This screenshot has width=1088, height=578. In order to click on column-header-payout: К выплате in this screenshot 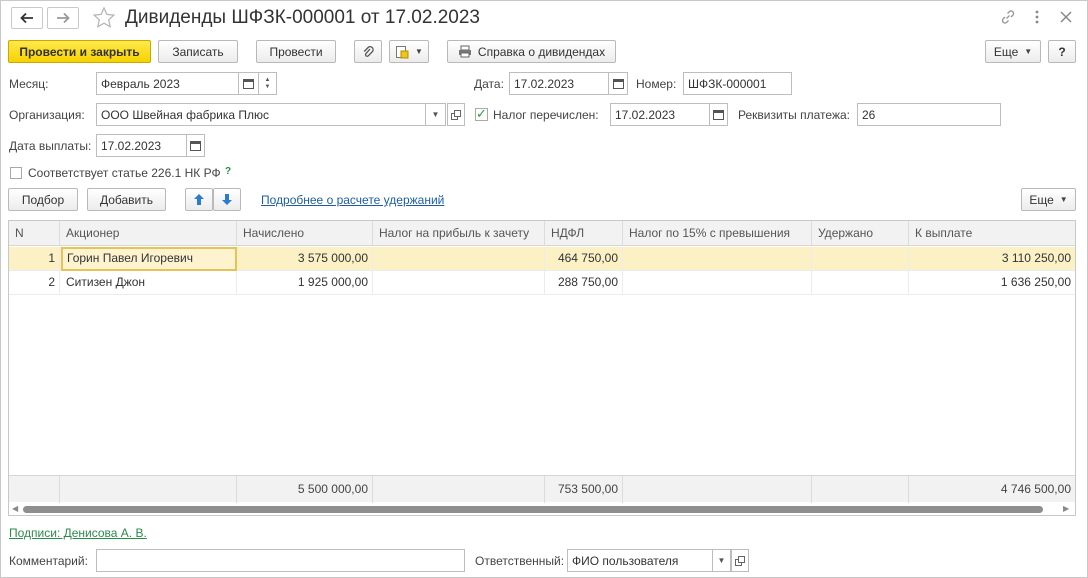, I will do `click(992, 233)`.